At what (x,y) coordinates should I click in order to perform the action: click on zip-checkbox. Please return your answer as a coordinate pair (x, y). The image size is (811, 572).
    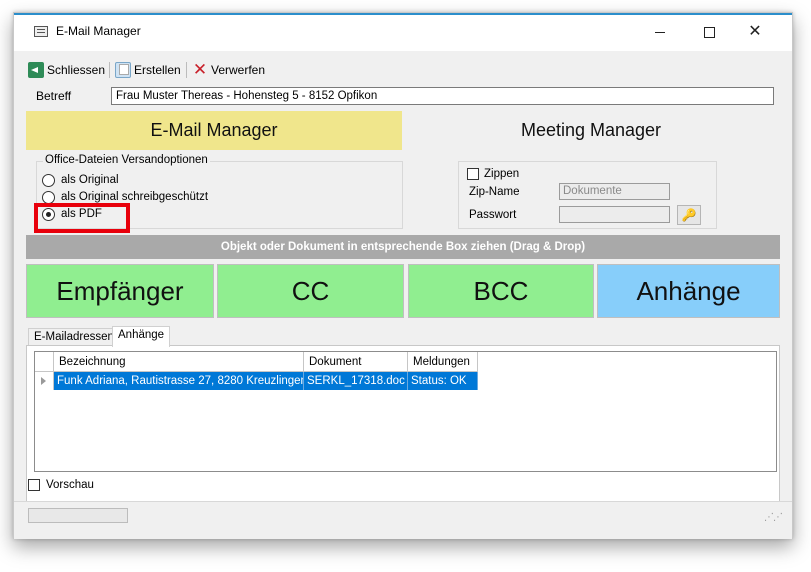
    Looking at the image, I should click on (473, 174).